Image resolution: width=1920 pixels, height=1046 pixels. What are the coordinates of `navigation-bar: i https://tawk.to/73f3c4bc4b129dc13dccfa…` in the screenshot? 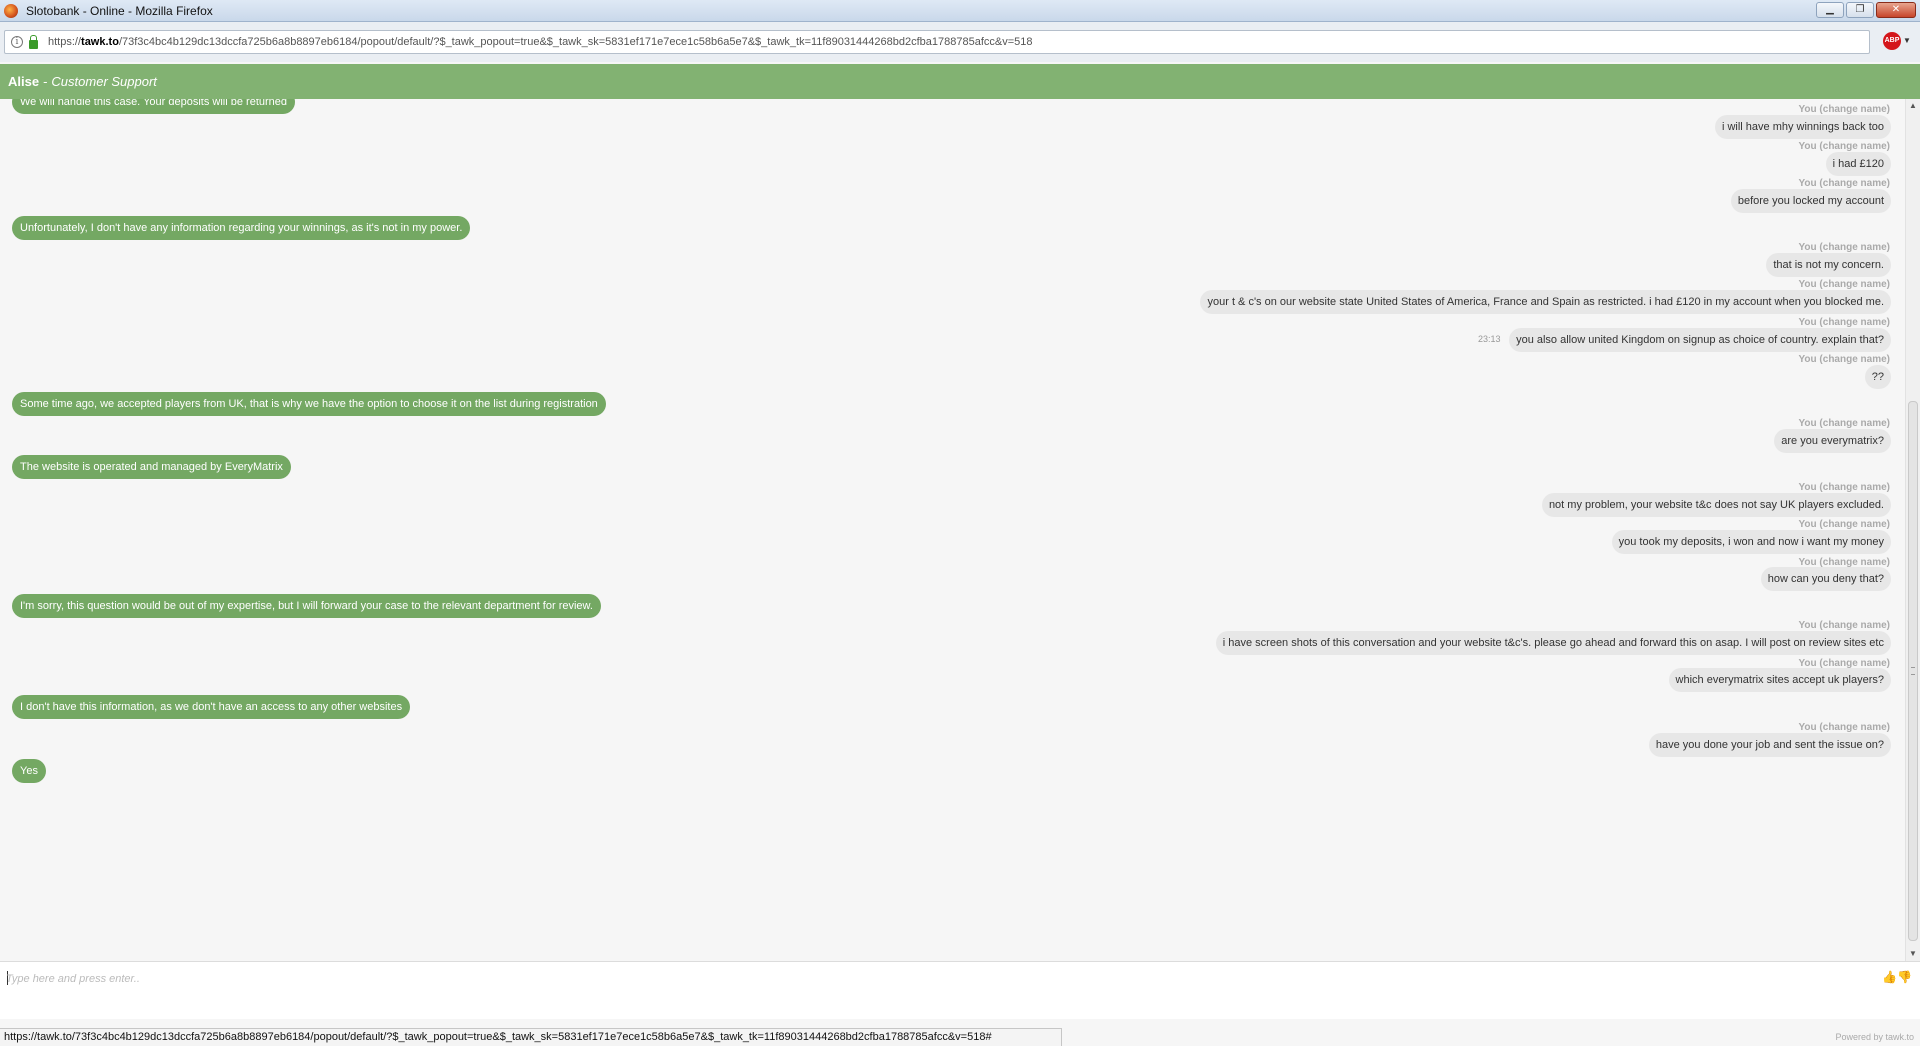 It's located at (960, 42).